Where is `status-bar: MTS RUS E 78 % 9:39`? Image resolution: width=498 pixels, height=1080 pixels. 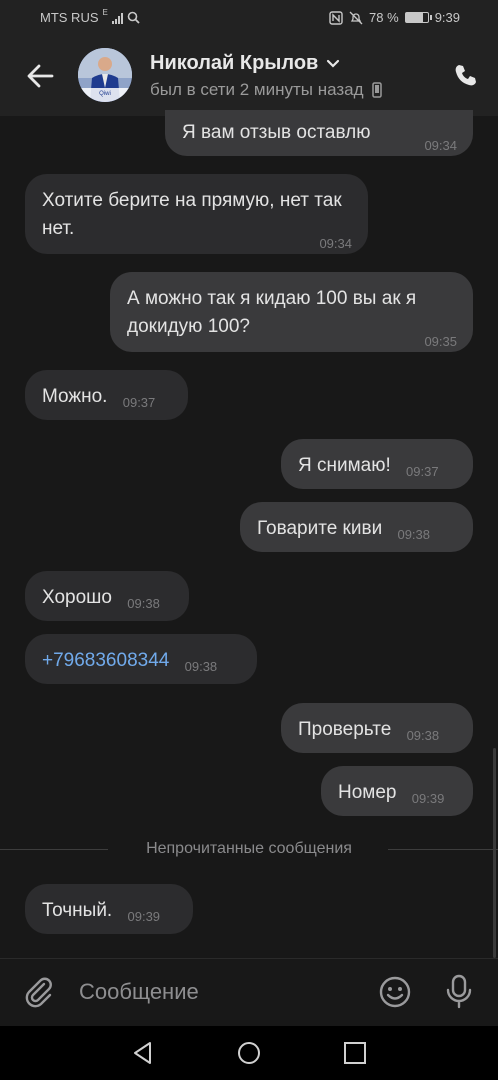 status-bar: MTS RUS E 78 % 9:39 is located at coordinates (249, 18).